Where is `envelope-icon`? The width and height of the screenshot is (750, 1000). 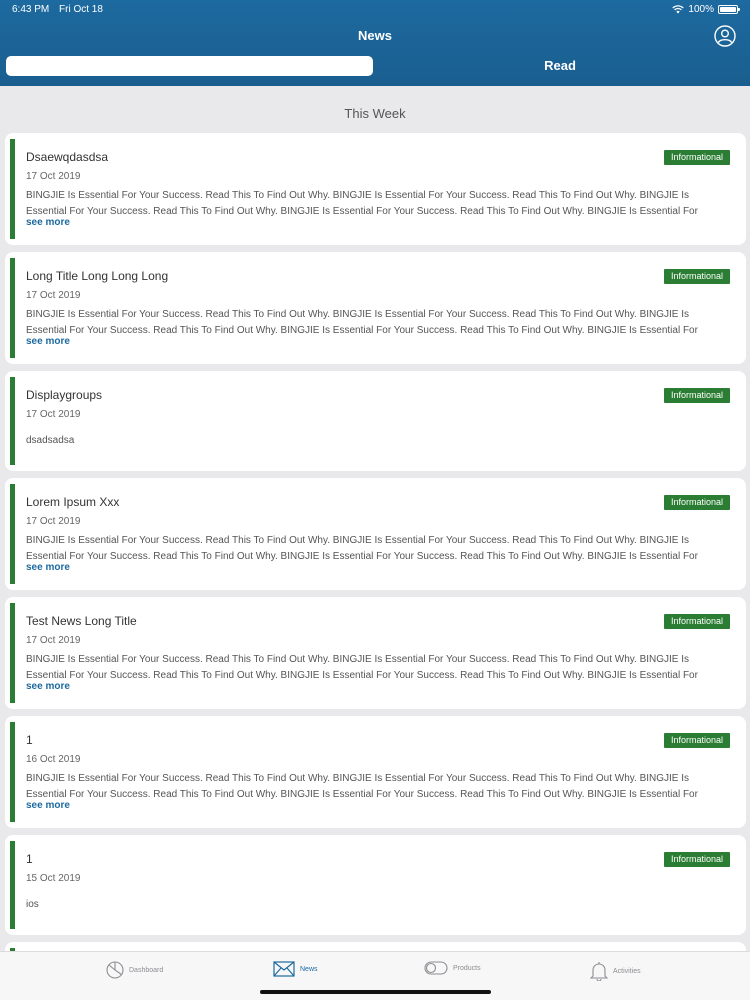 envelope-icon is located at coordinates (284, 969).